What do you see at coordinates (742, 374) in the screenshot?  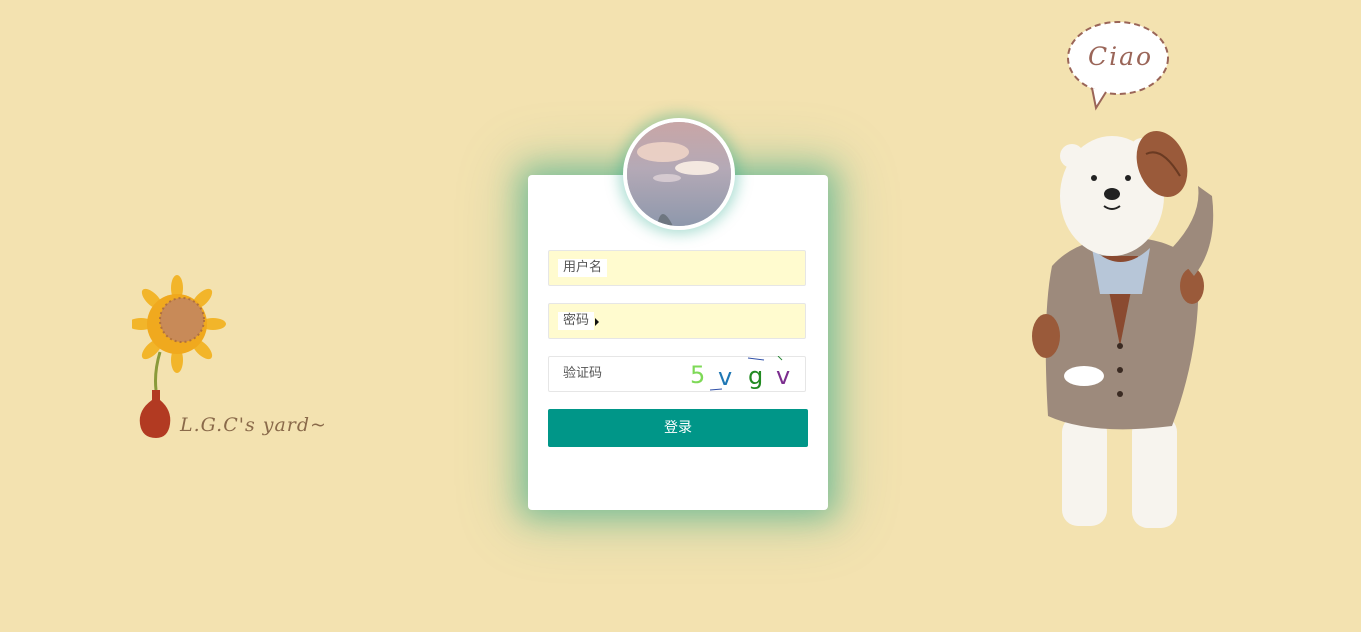 I see `captcha-image: 5 v g v` at bounding box center [742, 374].